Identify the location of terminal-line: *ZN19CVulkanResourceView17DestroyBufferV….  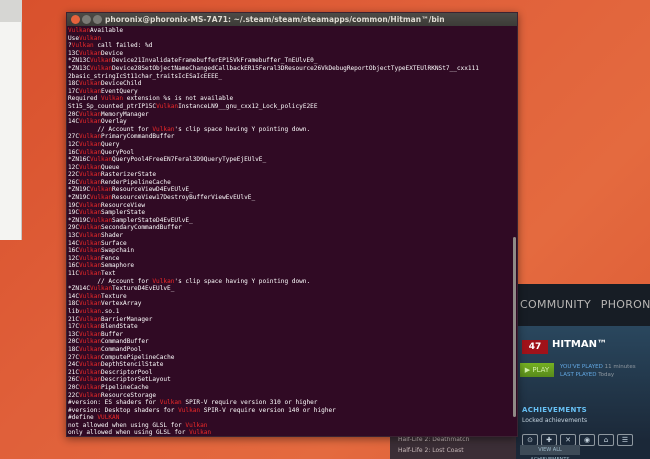
(162, 198).